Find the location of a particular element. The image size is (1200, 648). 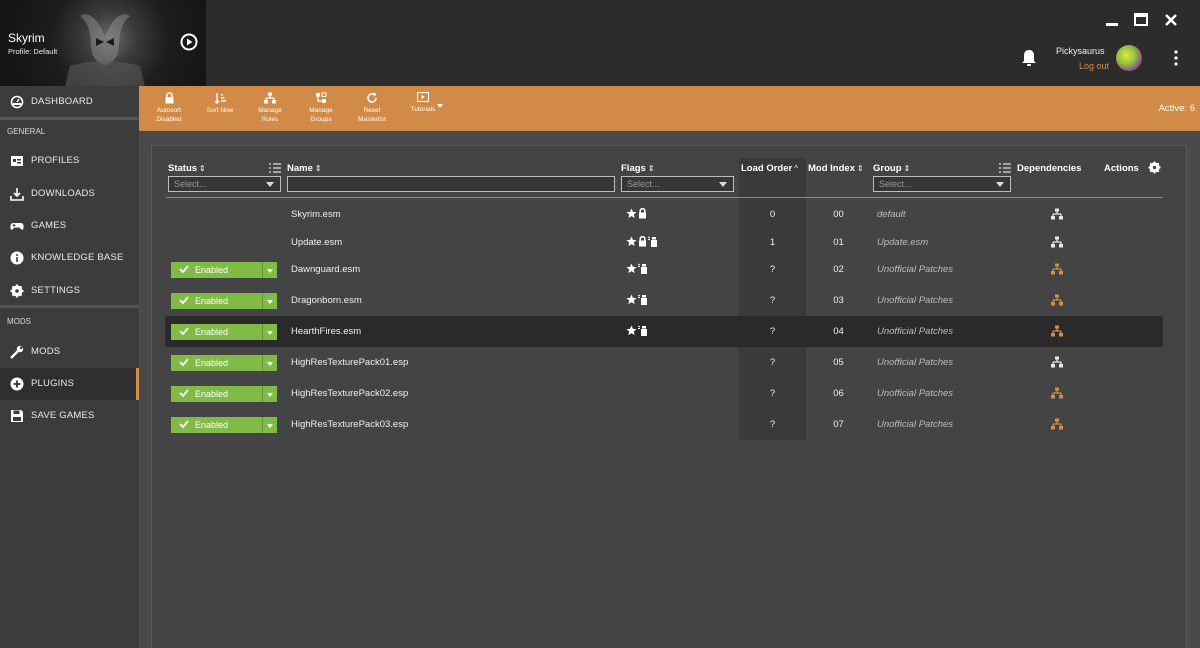

plugin-name: HearthFires.esm is located at coordinates (326, 331).